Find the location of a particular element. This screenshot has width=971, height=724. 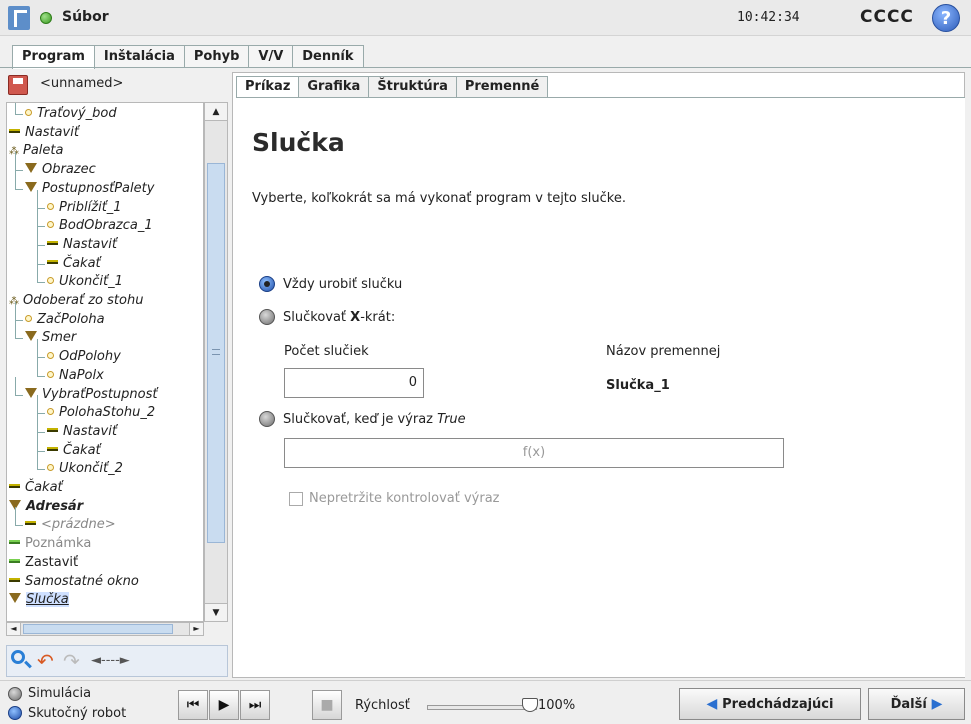

tree-item: ⁂ Paleta is located at coordinates (36, 151).